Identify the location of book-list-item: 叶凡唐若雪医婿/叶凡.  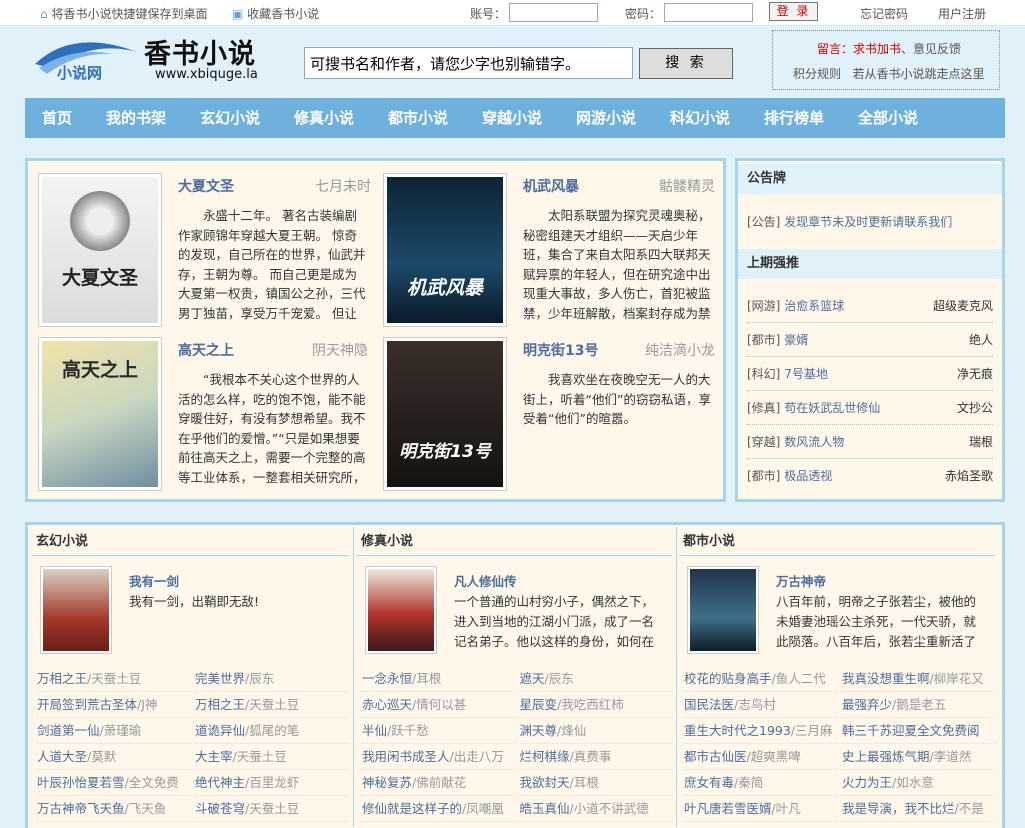
(761, 809).